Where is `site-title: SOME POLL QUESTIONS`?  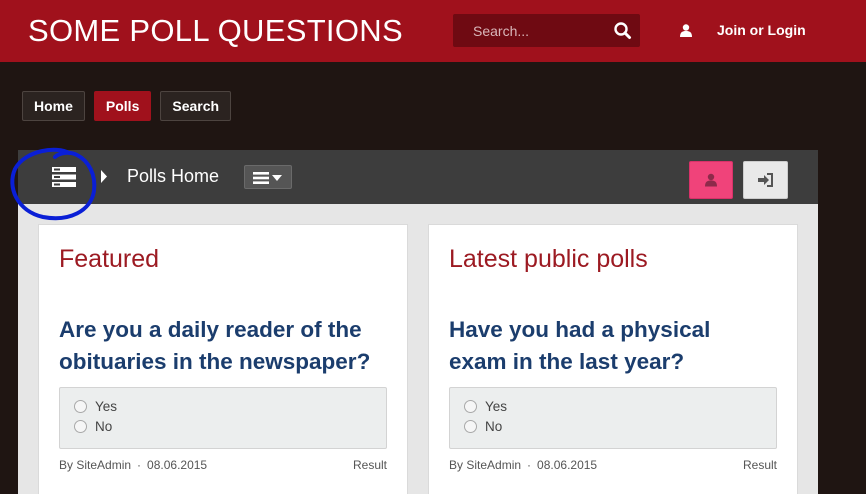 site-title: SOME POLL QUESTIONS is located at coordinates (215, 31).